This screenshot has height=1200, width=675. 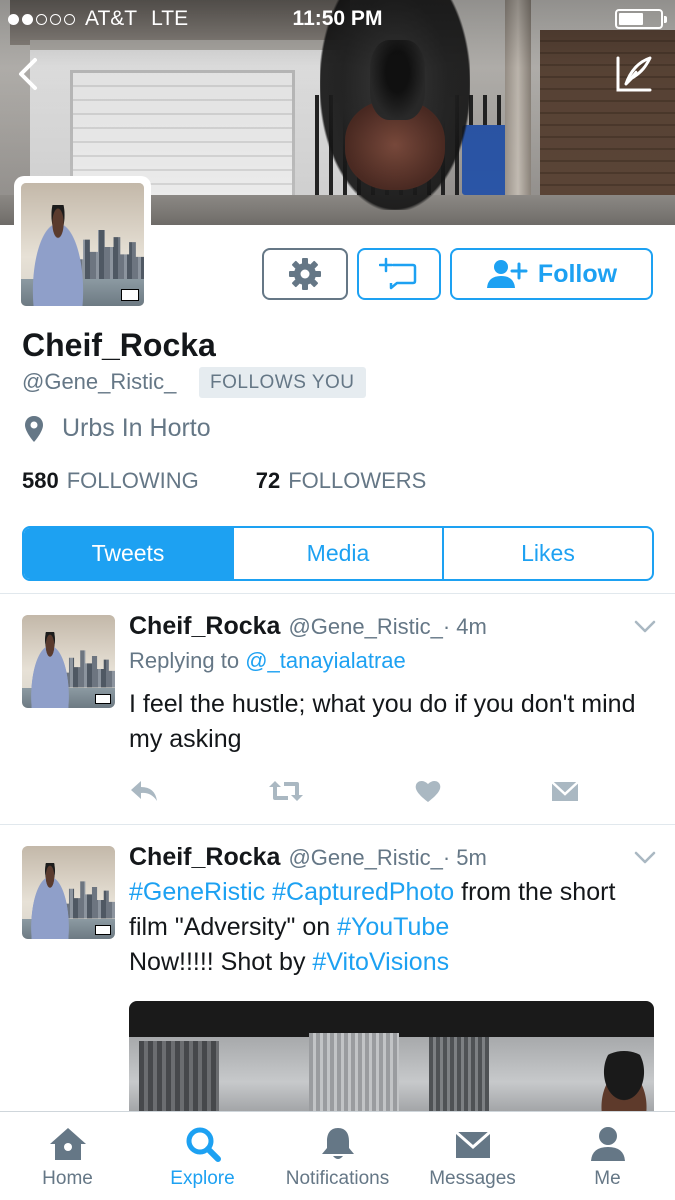 I want to click on tab-notifications: Notifications, so click(x=337, y=1156).